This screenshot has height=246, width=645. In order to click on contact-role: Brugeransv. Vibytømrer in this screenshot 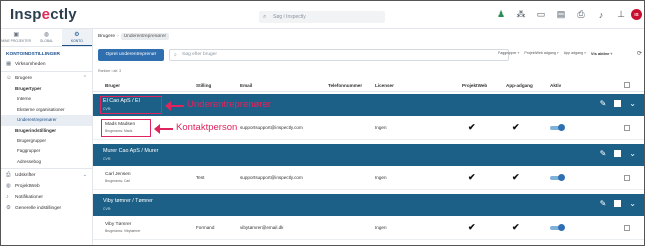, I will do `click(123, 231)`.